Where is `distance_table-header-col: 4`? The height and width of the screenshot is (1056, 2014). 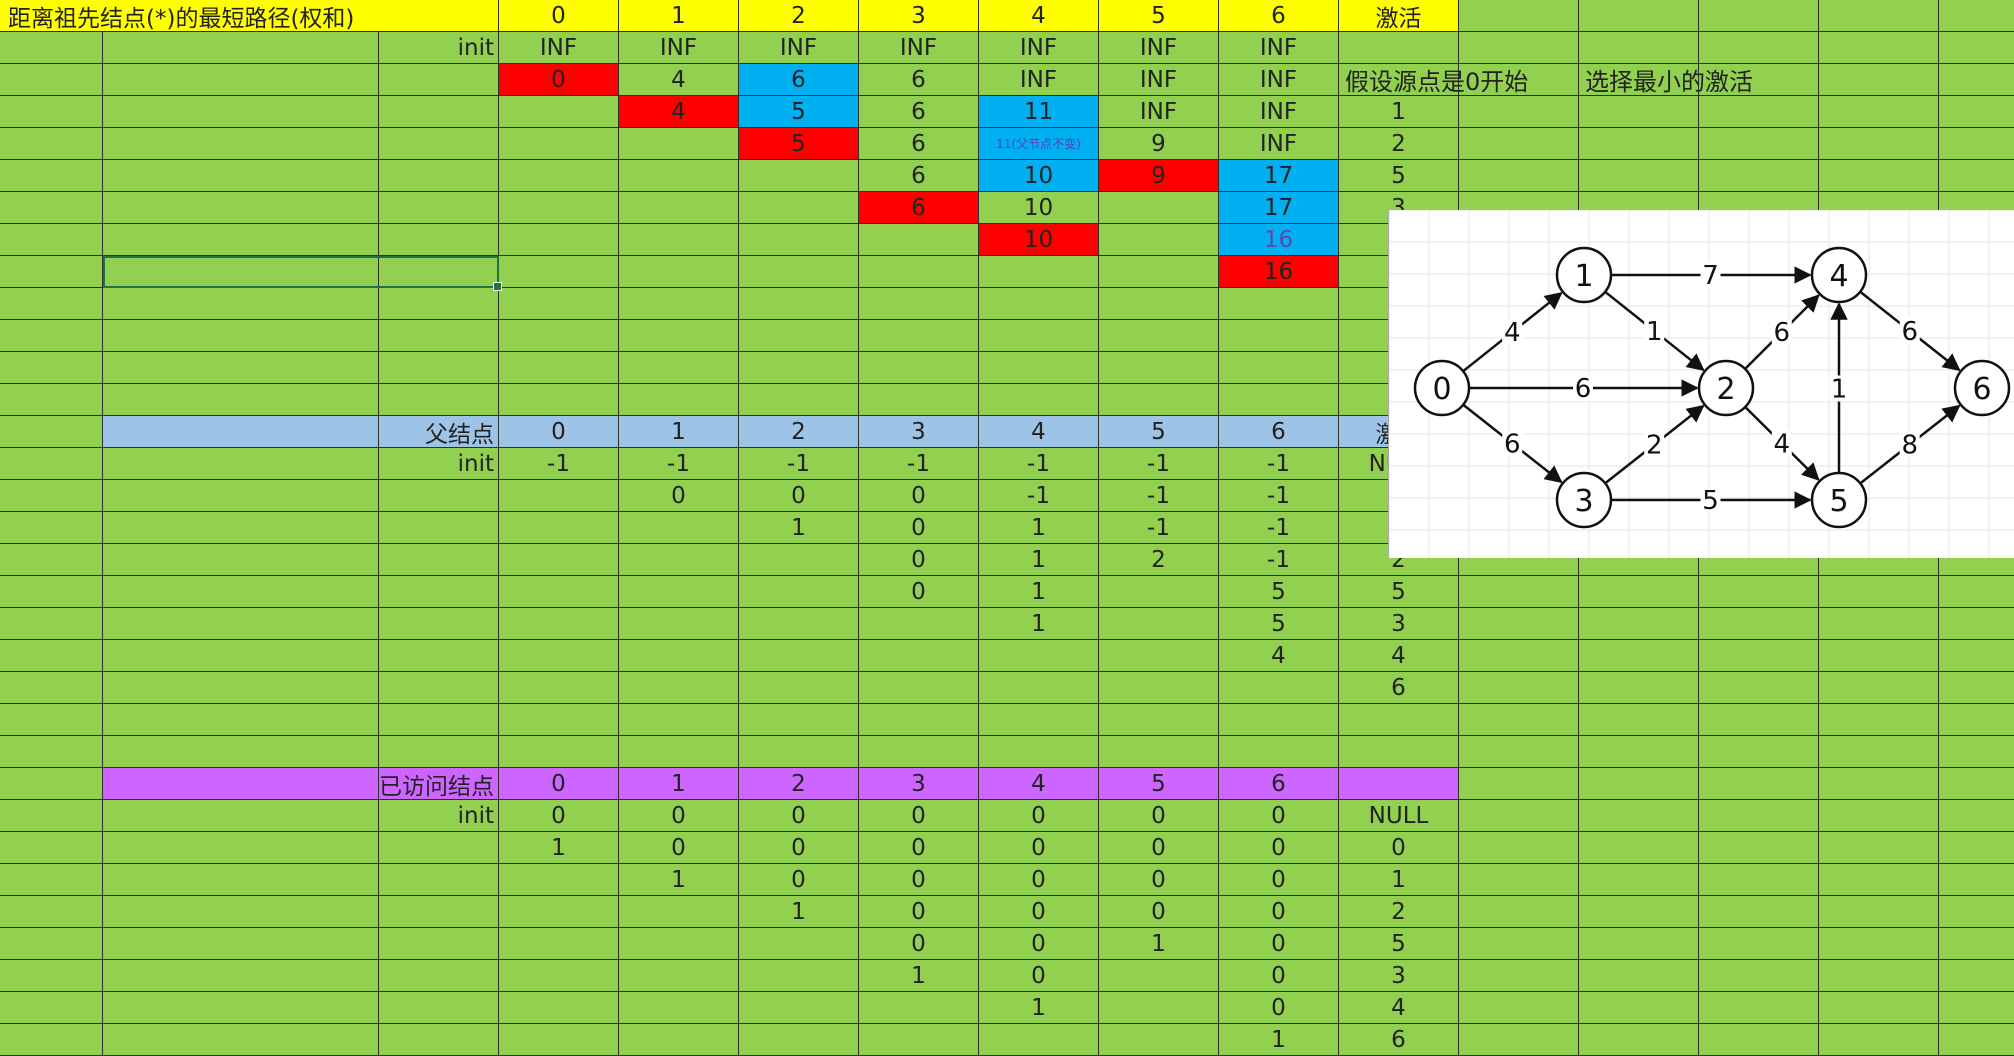 distance_table-header-col: 4 is located at coordinates (1039, 16).